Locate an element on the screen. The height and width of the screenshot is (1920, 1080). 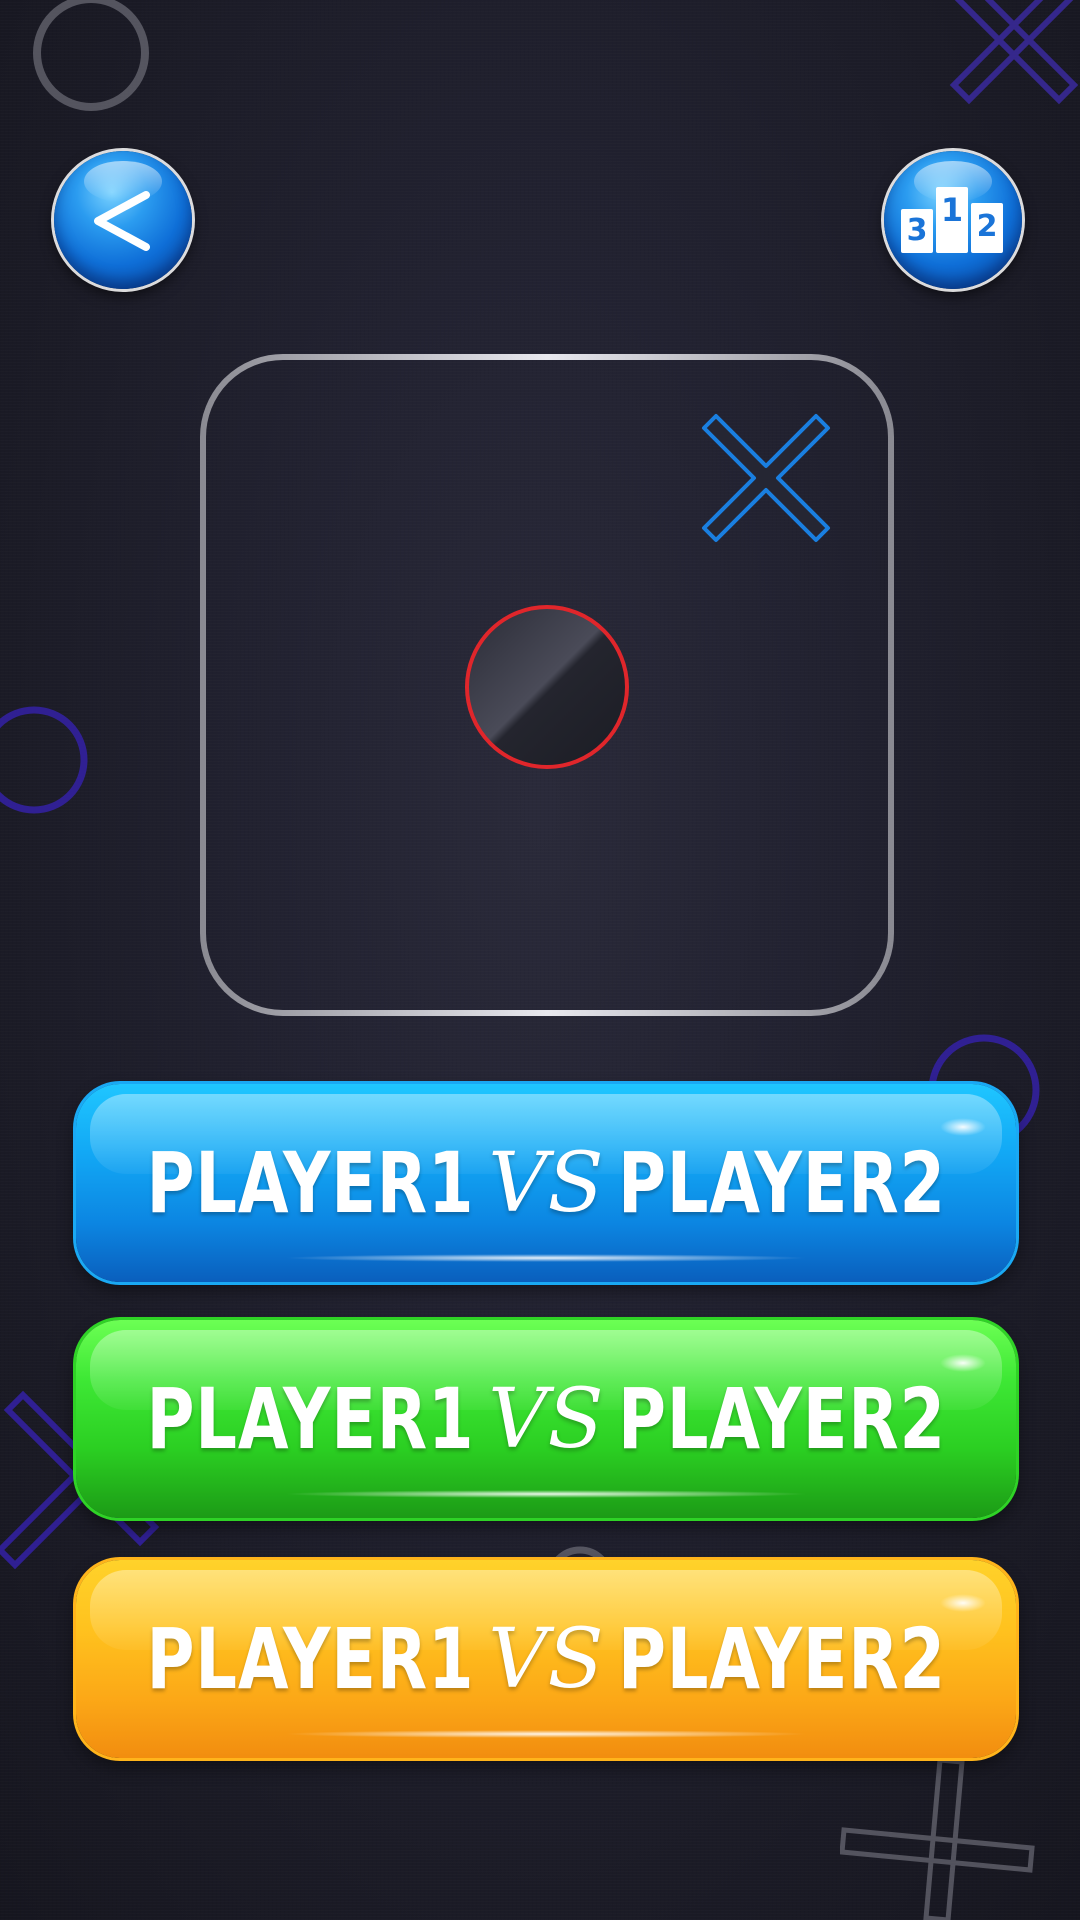
leaderboard-button: 3 1 2 is located at coordinates (953, 220).